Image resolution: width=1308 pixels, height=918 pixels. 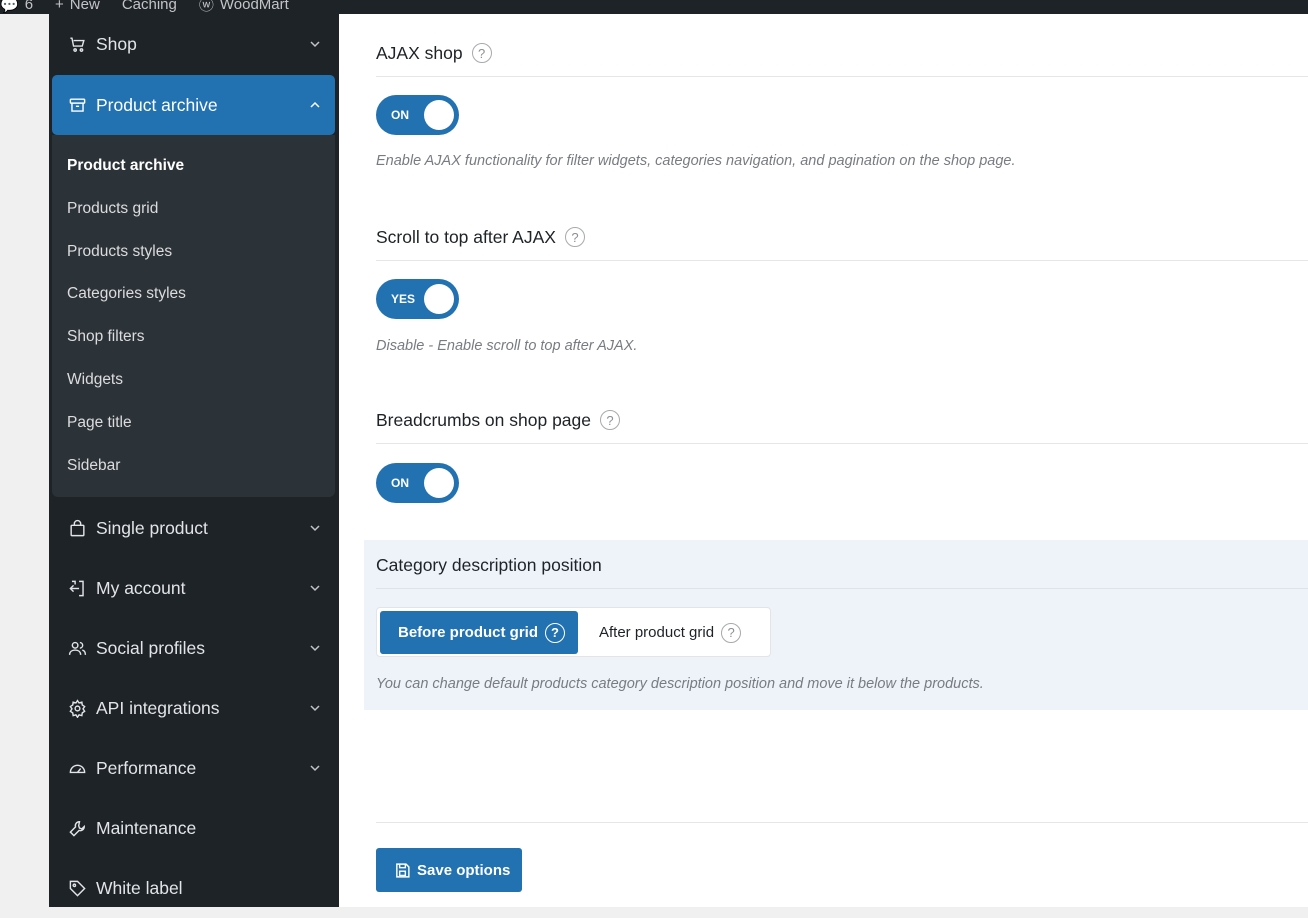 What do you see at coordinates (152, 527) in the screenshot?
I see `sidebar-item-label: Single product` at bounding box center [152, 527].